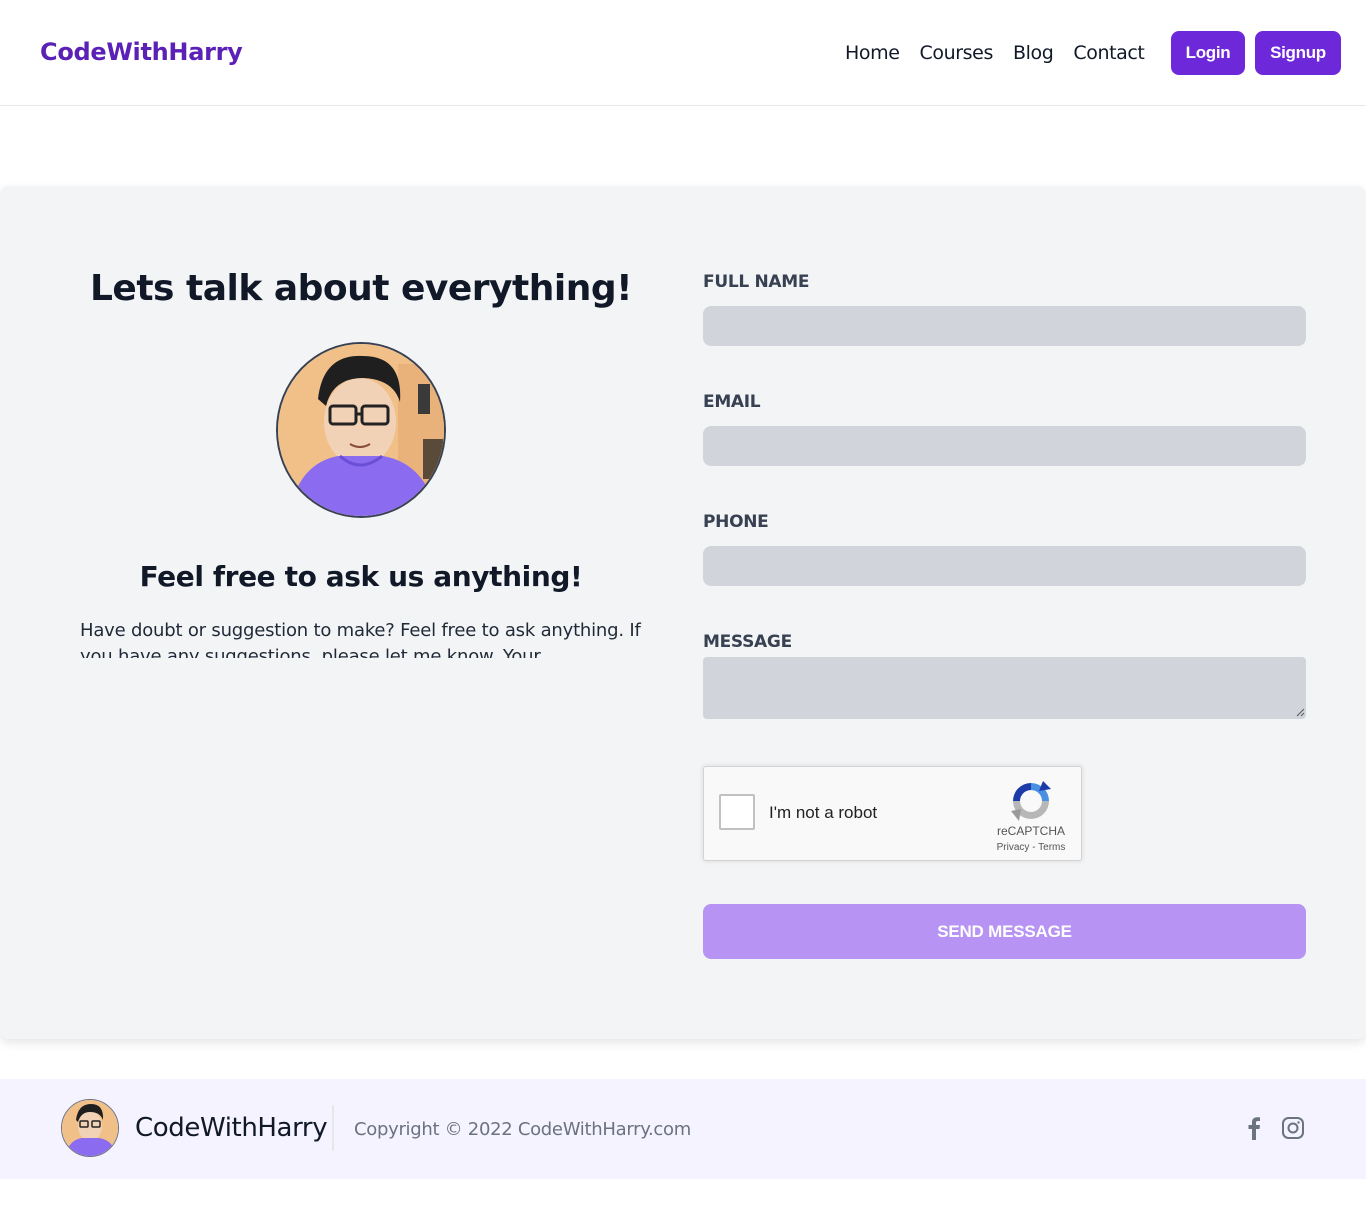 This screenshot has width=1366, height=1206. Describe the element at coordinates (1298, 53) in the screenshot. I see `signup-button: Signup` at that location.